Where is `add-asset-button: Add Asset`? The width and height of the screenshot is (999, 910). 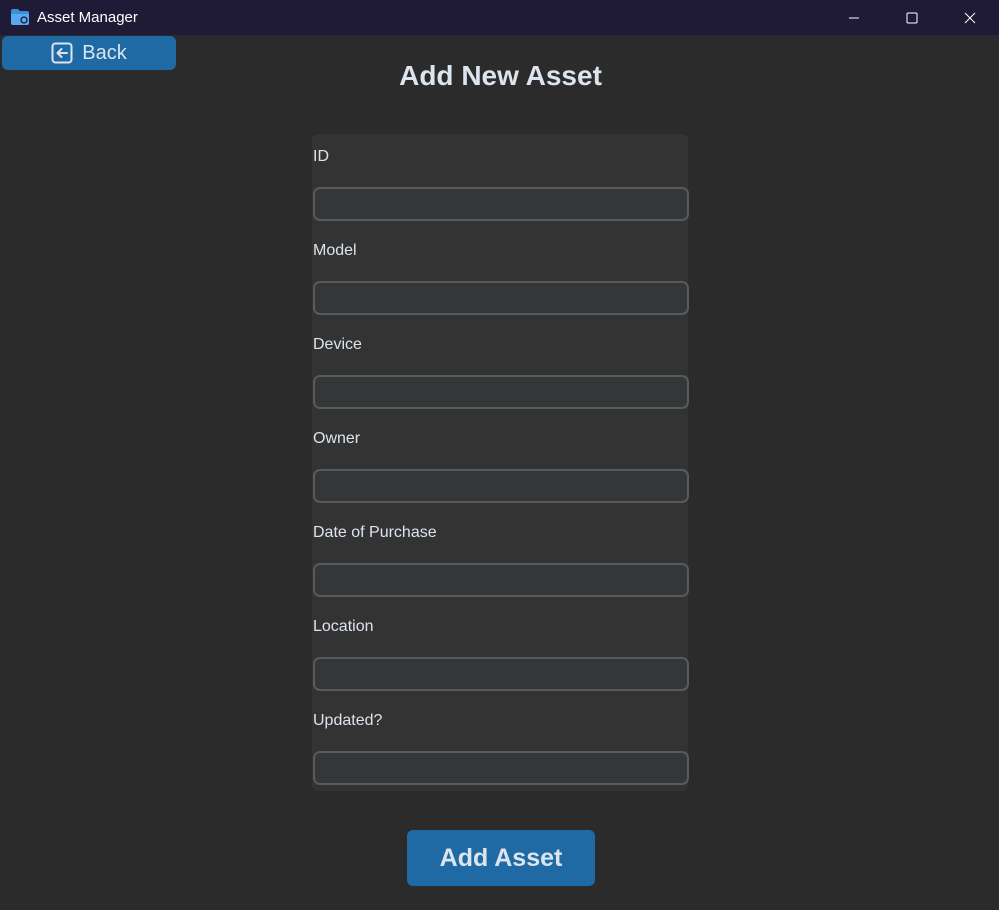
add-asset-button: Add Asset is located at coordinates (501, 858).